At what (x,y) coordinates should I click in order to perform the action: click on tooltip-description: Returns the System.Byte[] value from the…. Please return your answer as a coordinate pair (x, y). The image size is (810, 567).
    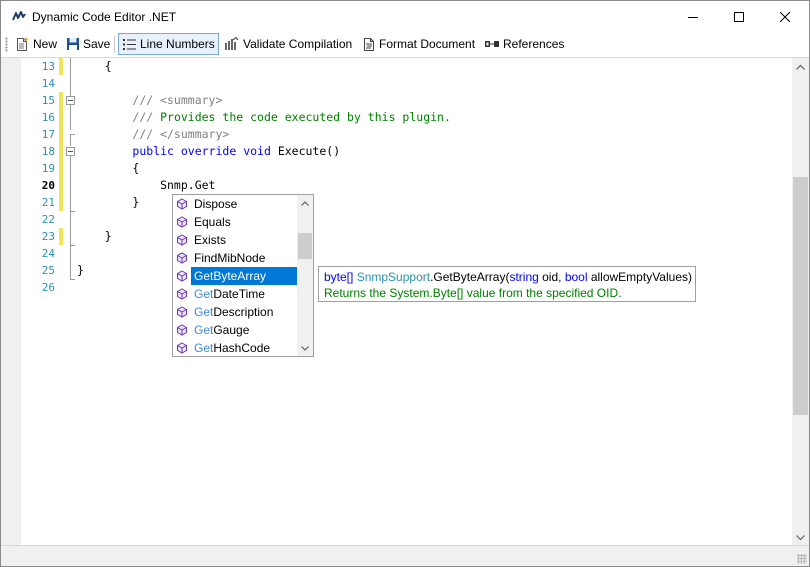
    Looking at the image, I should click on (473, 293).